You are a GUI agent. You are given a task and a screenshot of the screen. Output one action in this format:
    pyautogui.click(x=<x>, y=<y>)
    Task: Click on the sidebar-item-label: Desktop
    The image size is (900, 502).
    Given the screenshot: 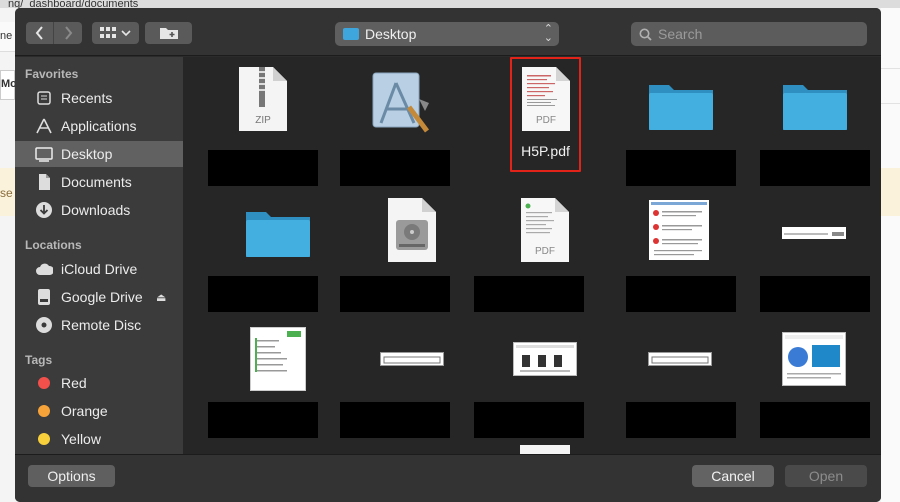 What is the action you would take?
    pyautogui.click(x=87, y=154)
    